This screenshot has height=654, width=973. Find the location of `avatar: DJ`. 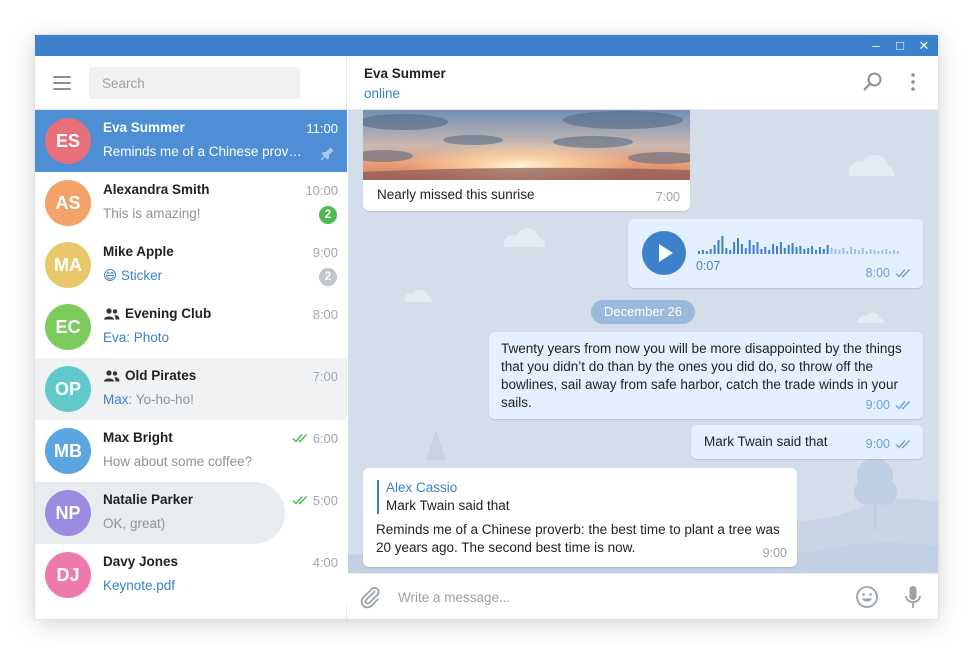

avatar: DJ is located at coordinates (68, 575).